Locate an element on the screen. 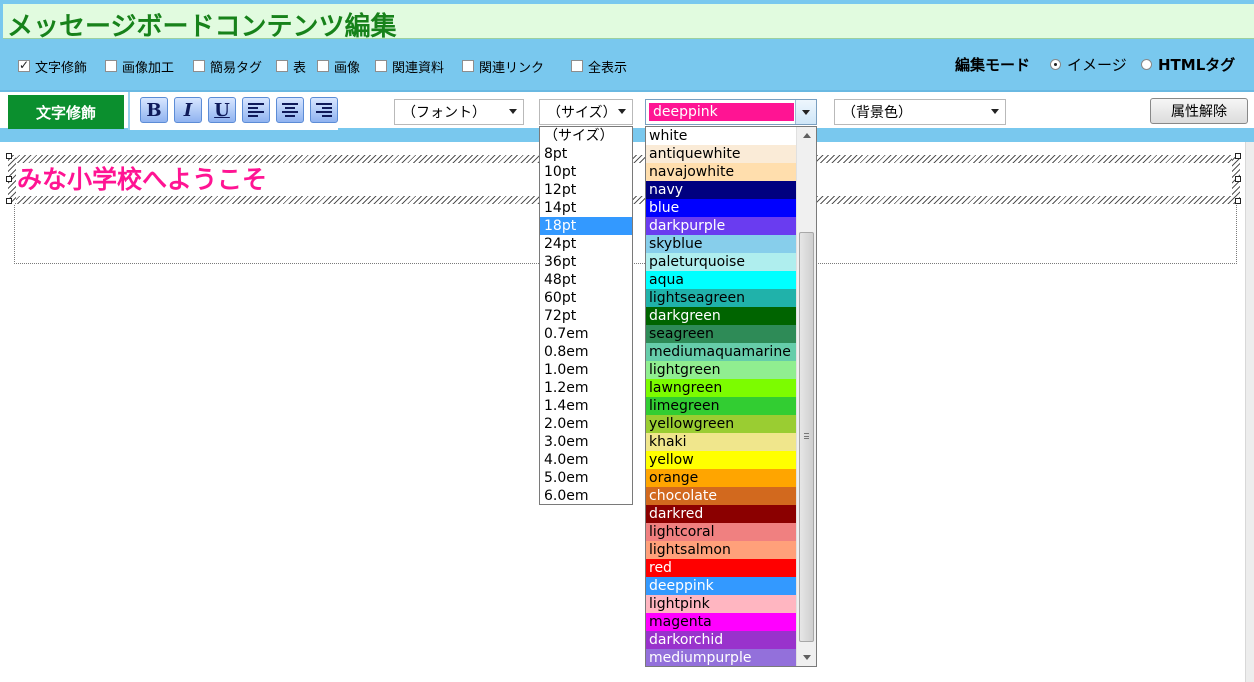 This screenshot has height=682, width=1254. size-option: 36pt is located at coordinates (586, 262).